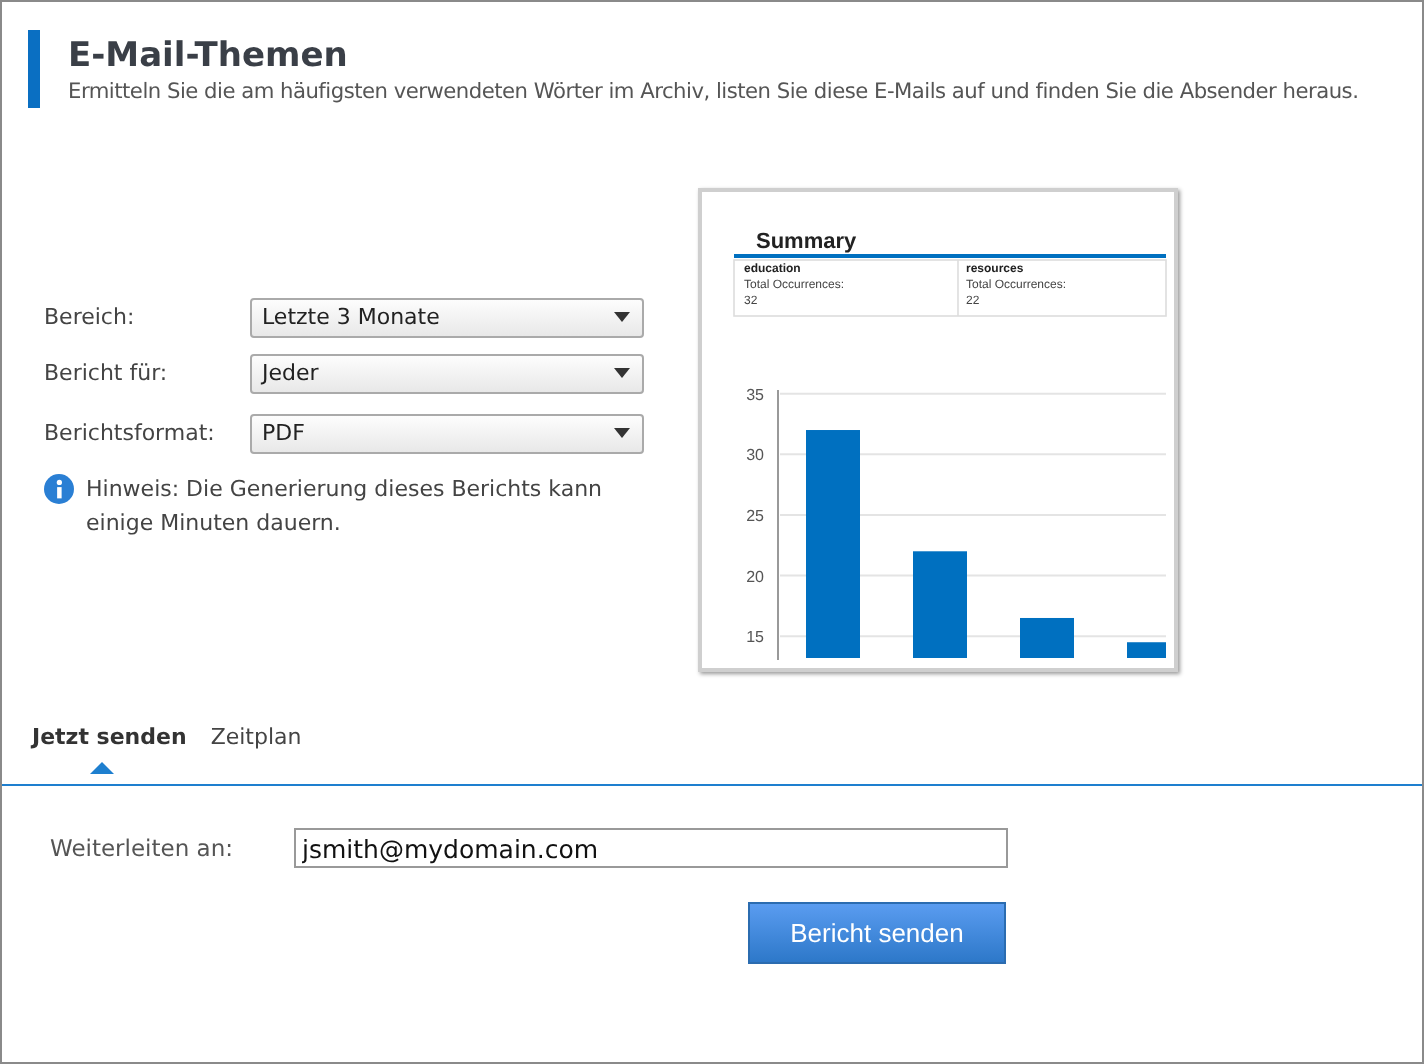 The width and height of the screenshot is (1424, 1064). Describe the element at coordinates (209, 56) in the screenshot. I see `page-title: E-Mail-Themen` at that location.